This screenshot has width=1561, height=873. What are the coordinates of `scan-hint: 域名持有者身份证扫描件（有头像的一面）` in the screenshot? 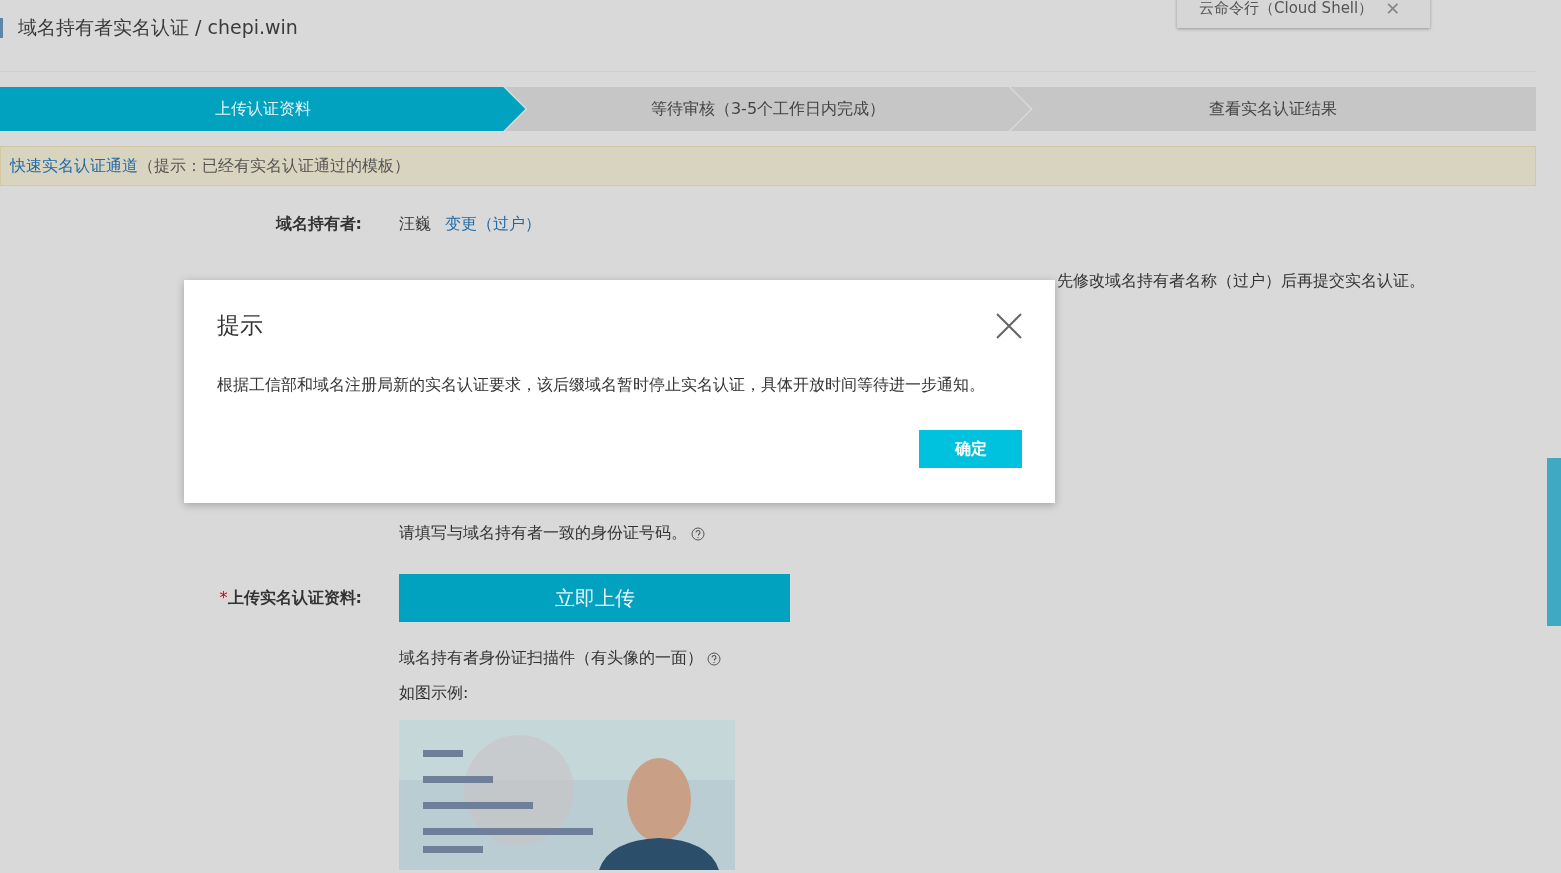 It's located at (551, 658).